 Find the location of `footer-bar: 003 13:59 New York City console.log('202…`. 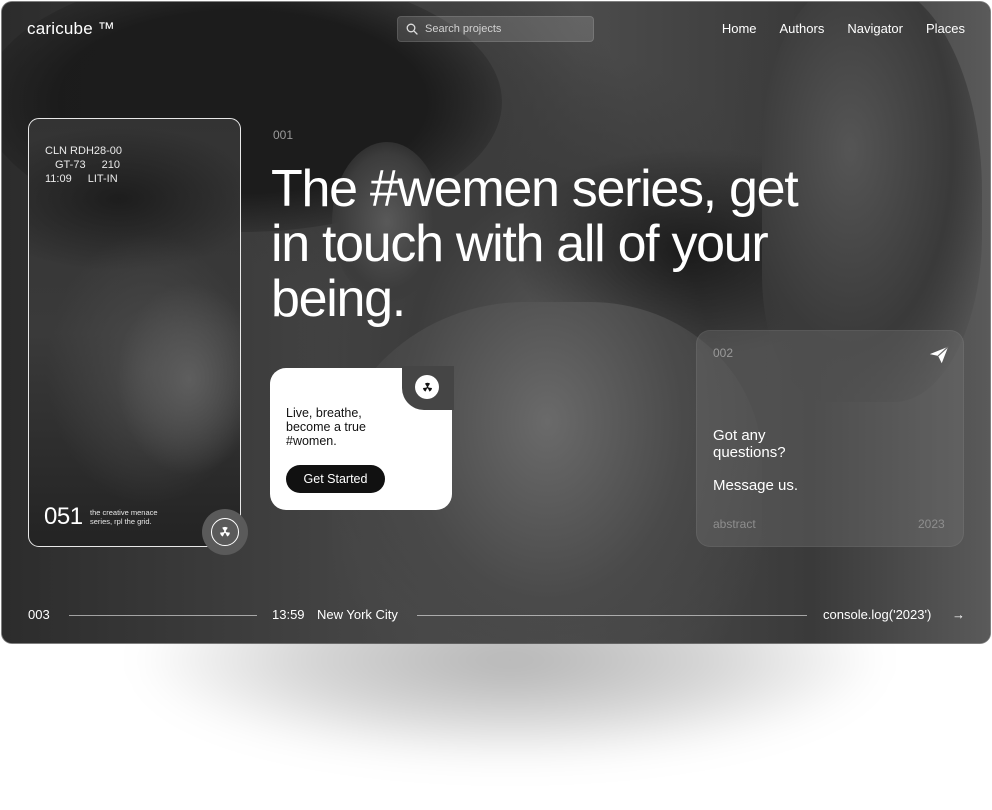

footer-bar: 003 13:59 New York City console.log('202… is located at coordinates (496, 616).